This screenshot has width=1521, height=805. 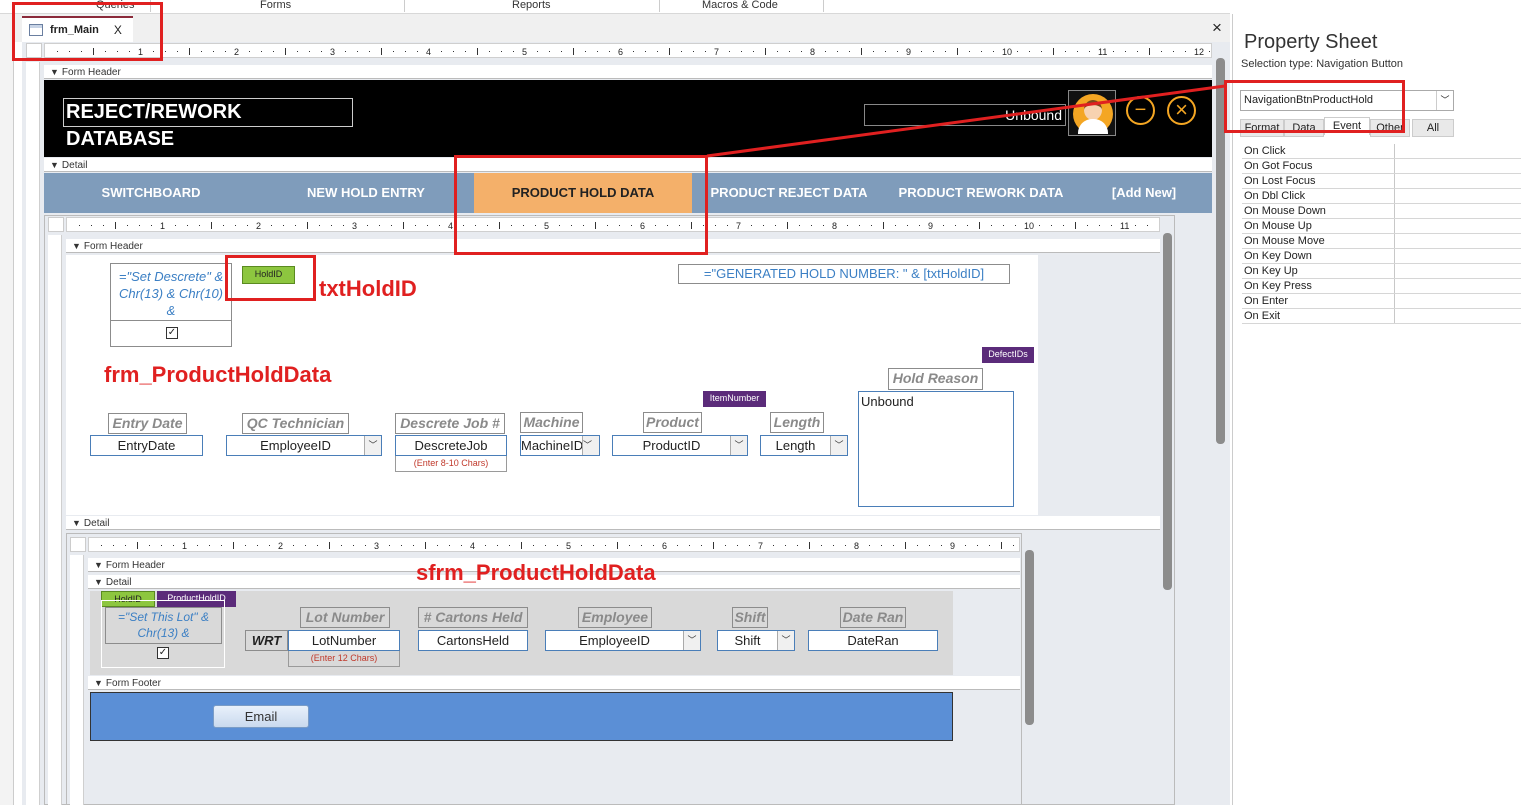 What do you see at coordinates (270, 278) in the screenshot?
I see `annotation-box-holdid` at bounding box center [270, 278].